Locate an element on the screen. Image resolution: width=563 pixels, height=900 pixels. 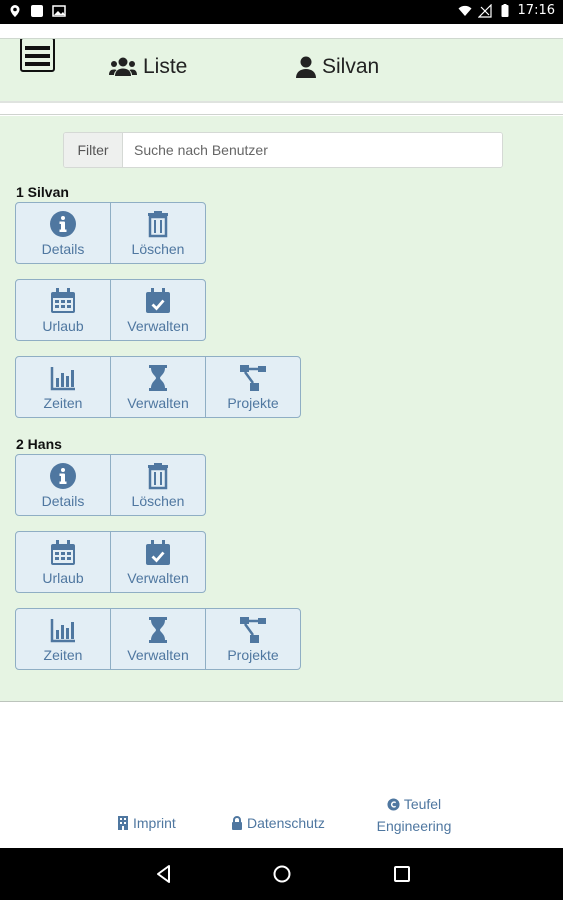
search-input is located at coordinates (312, 150).